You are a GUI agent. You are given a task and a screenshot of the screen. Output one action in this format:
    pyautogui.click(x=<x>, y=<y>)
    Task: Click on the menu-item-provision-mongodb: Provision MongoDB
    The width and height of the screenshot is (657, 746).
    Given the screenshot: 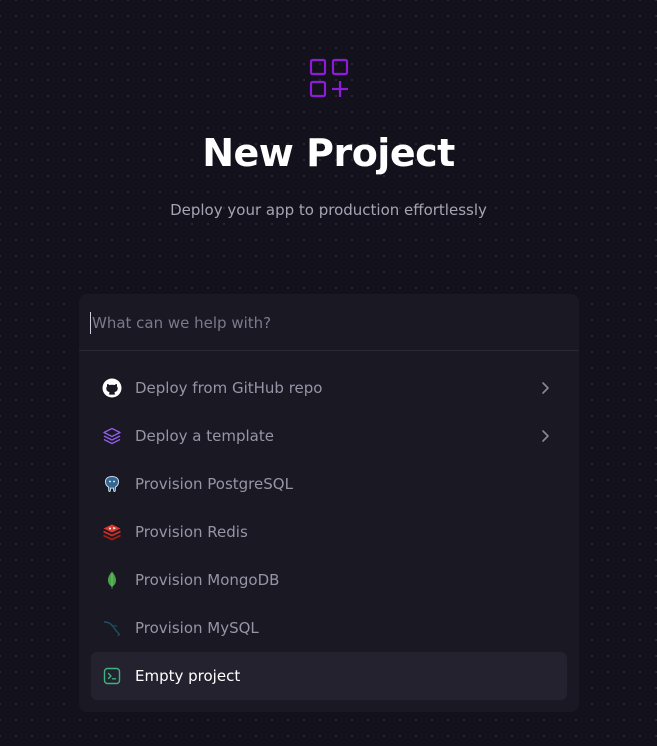 What is the action you would take?
    pyautogui.click(x=329, y=580)
    